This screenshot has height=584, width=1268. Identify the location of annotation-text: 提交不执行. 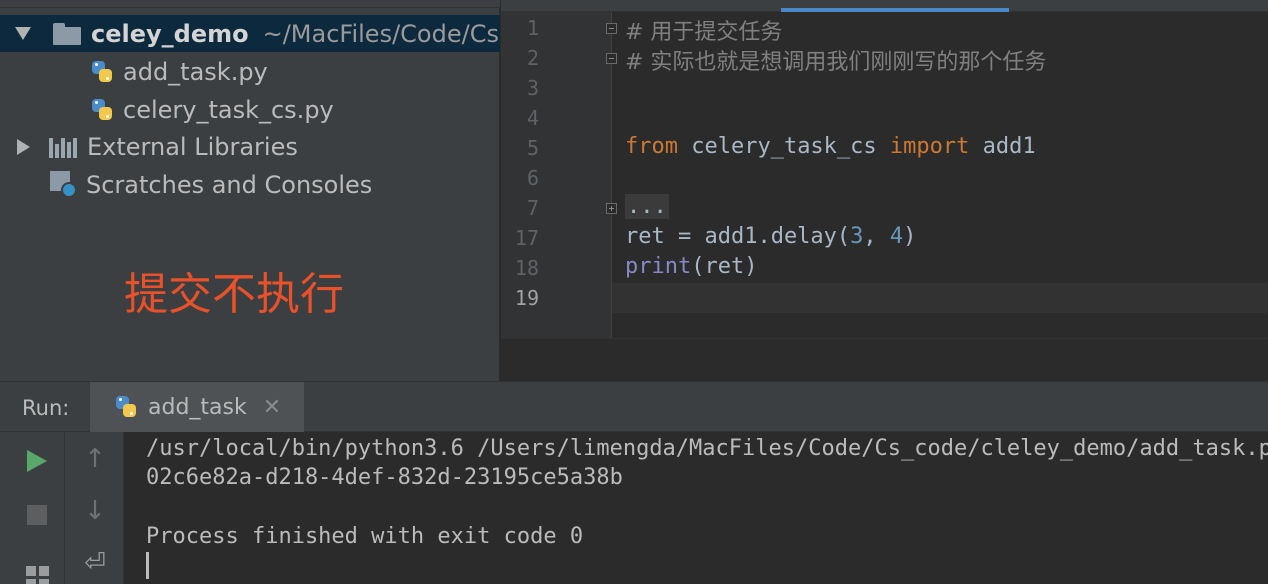
(234, 294).